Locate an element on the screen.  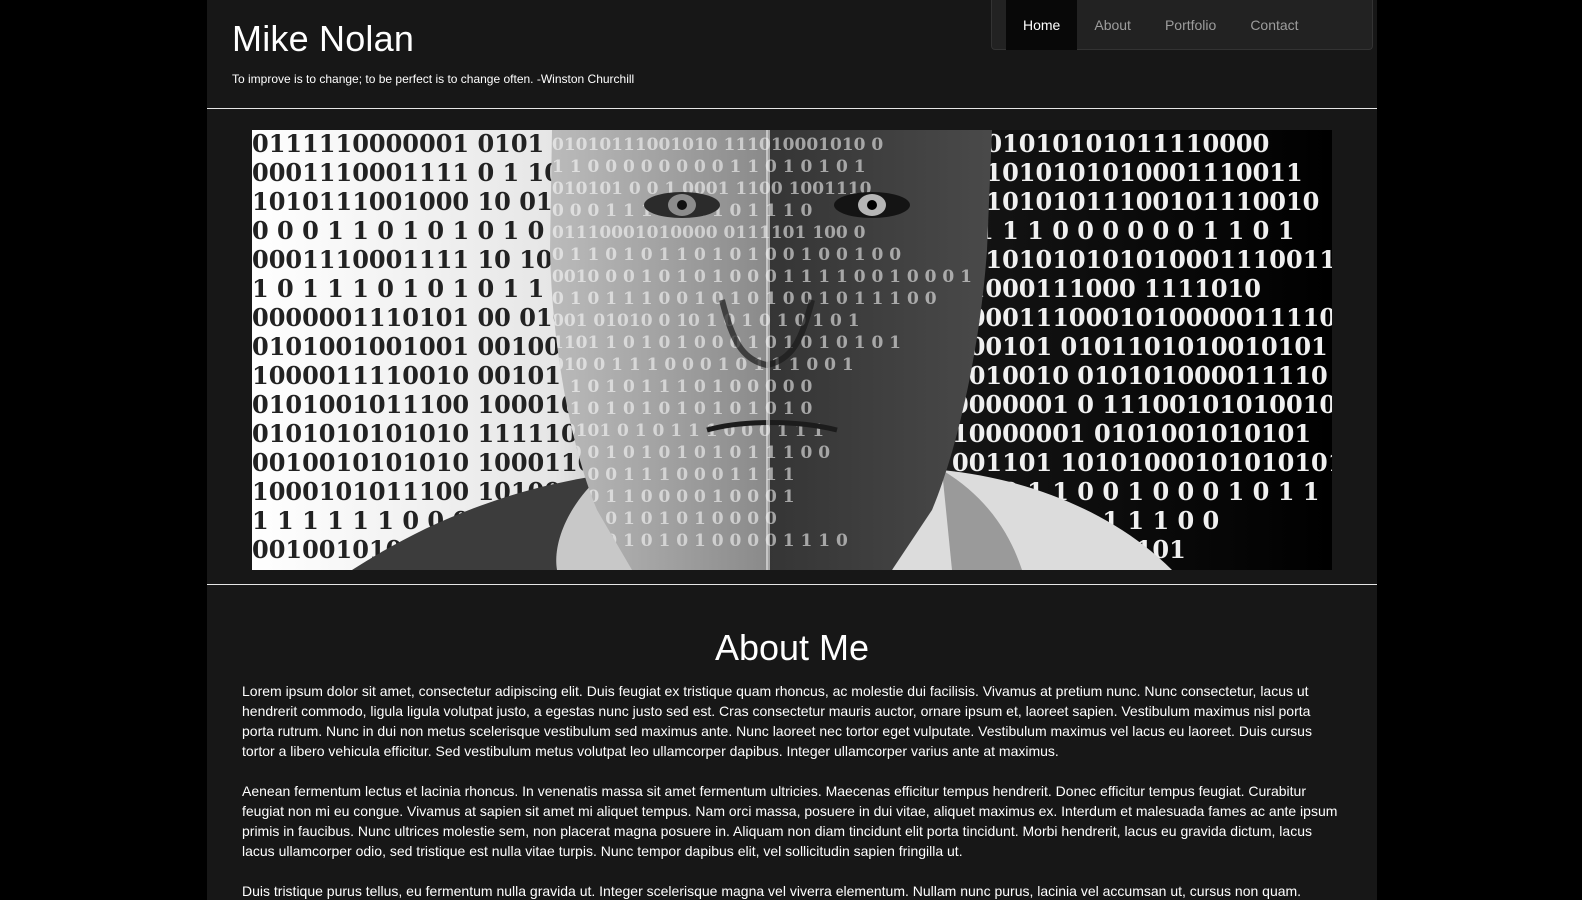
face-binary-row: 0 1 1 0 1 0 1 1 0 1 0 1 0 0 1 0 0 1 0 0 is located at coordinates (726, 255).